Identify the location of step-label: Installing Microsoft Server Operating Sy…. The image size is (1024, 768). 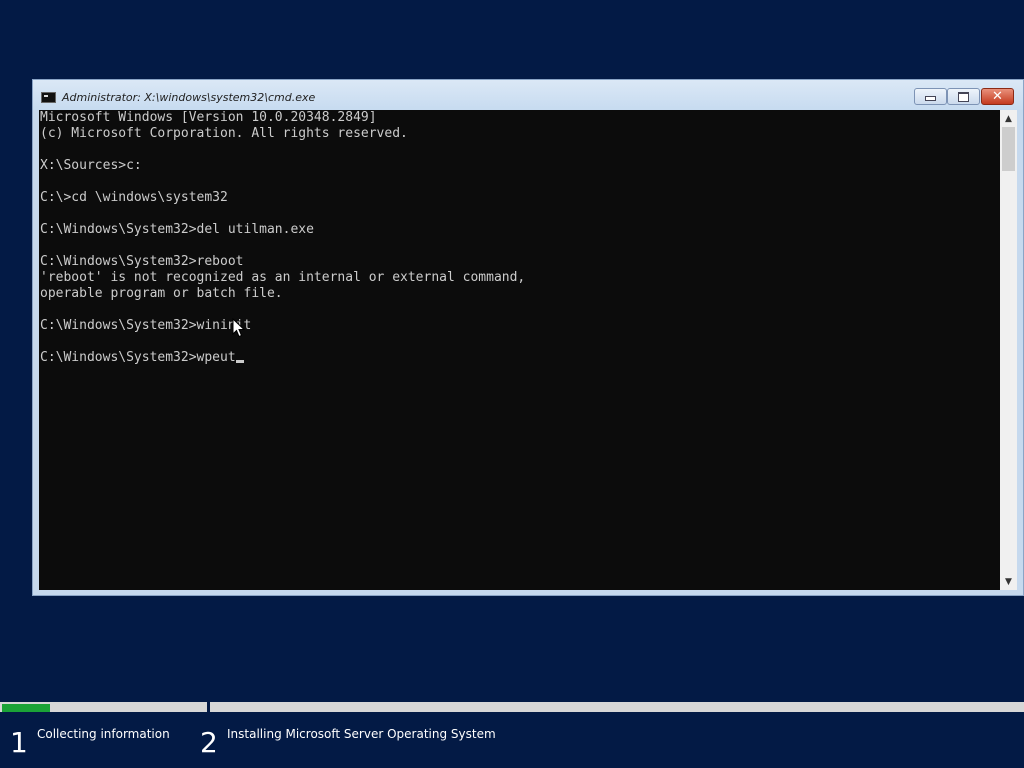
(361, 734).